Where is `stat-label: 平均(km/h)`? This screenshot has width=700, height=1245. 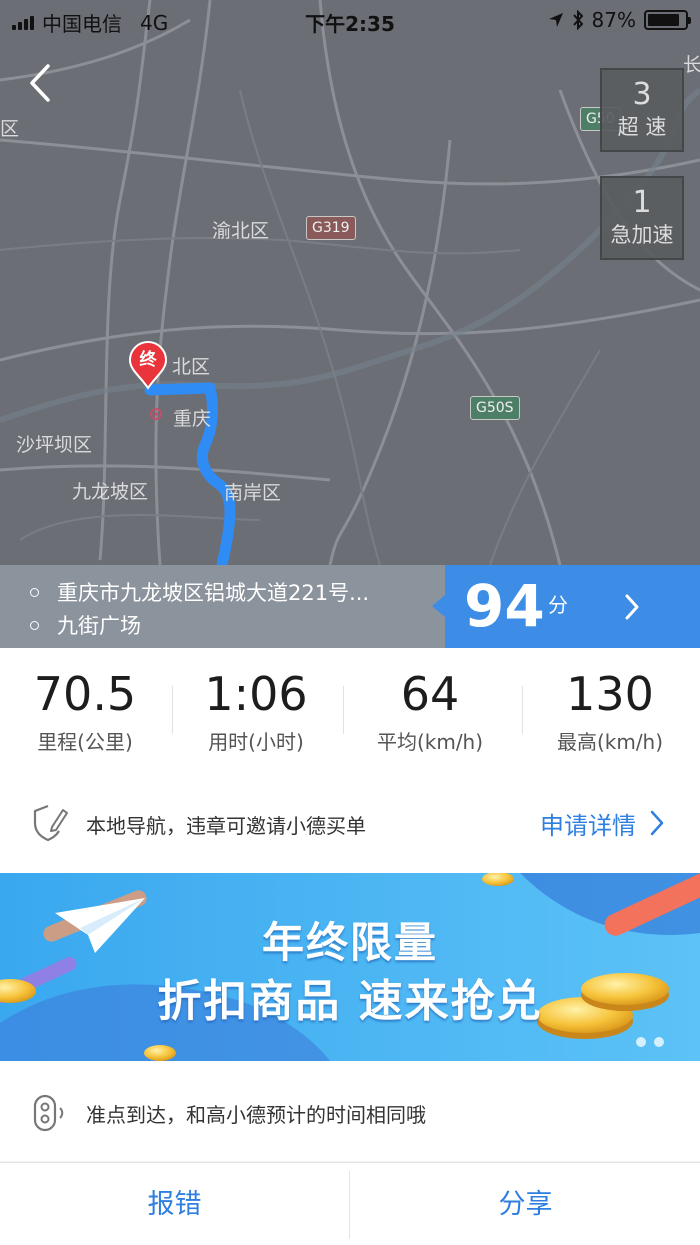 stat-label: 平均(km/h) is located at coordinates (430, 742).